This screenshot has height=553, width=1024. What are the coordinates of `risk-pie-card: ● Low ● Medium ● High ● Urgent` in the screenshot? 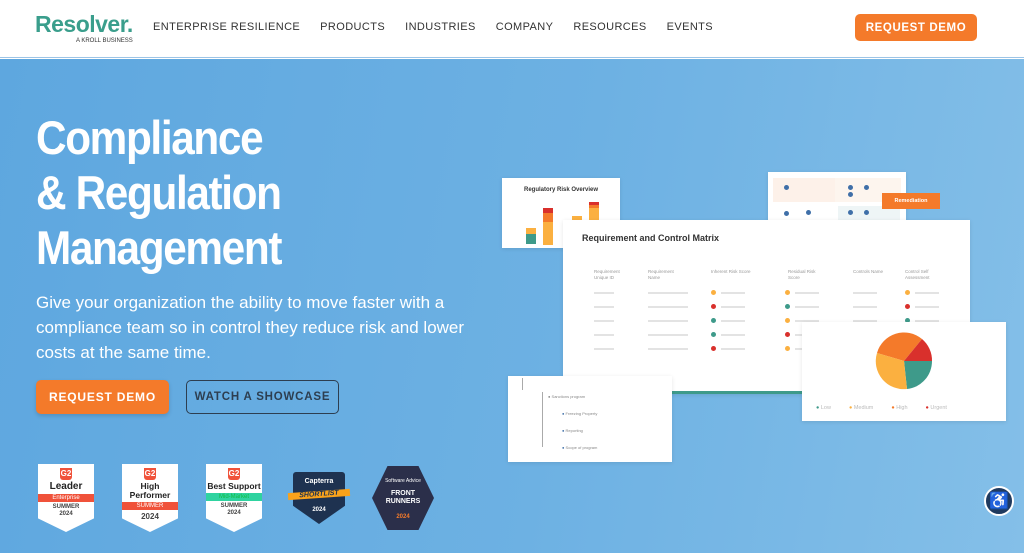 It's located at (904, 371).